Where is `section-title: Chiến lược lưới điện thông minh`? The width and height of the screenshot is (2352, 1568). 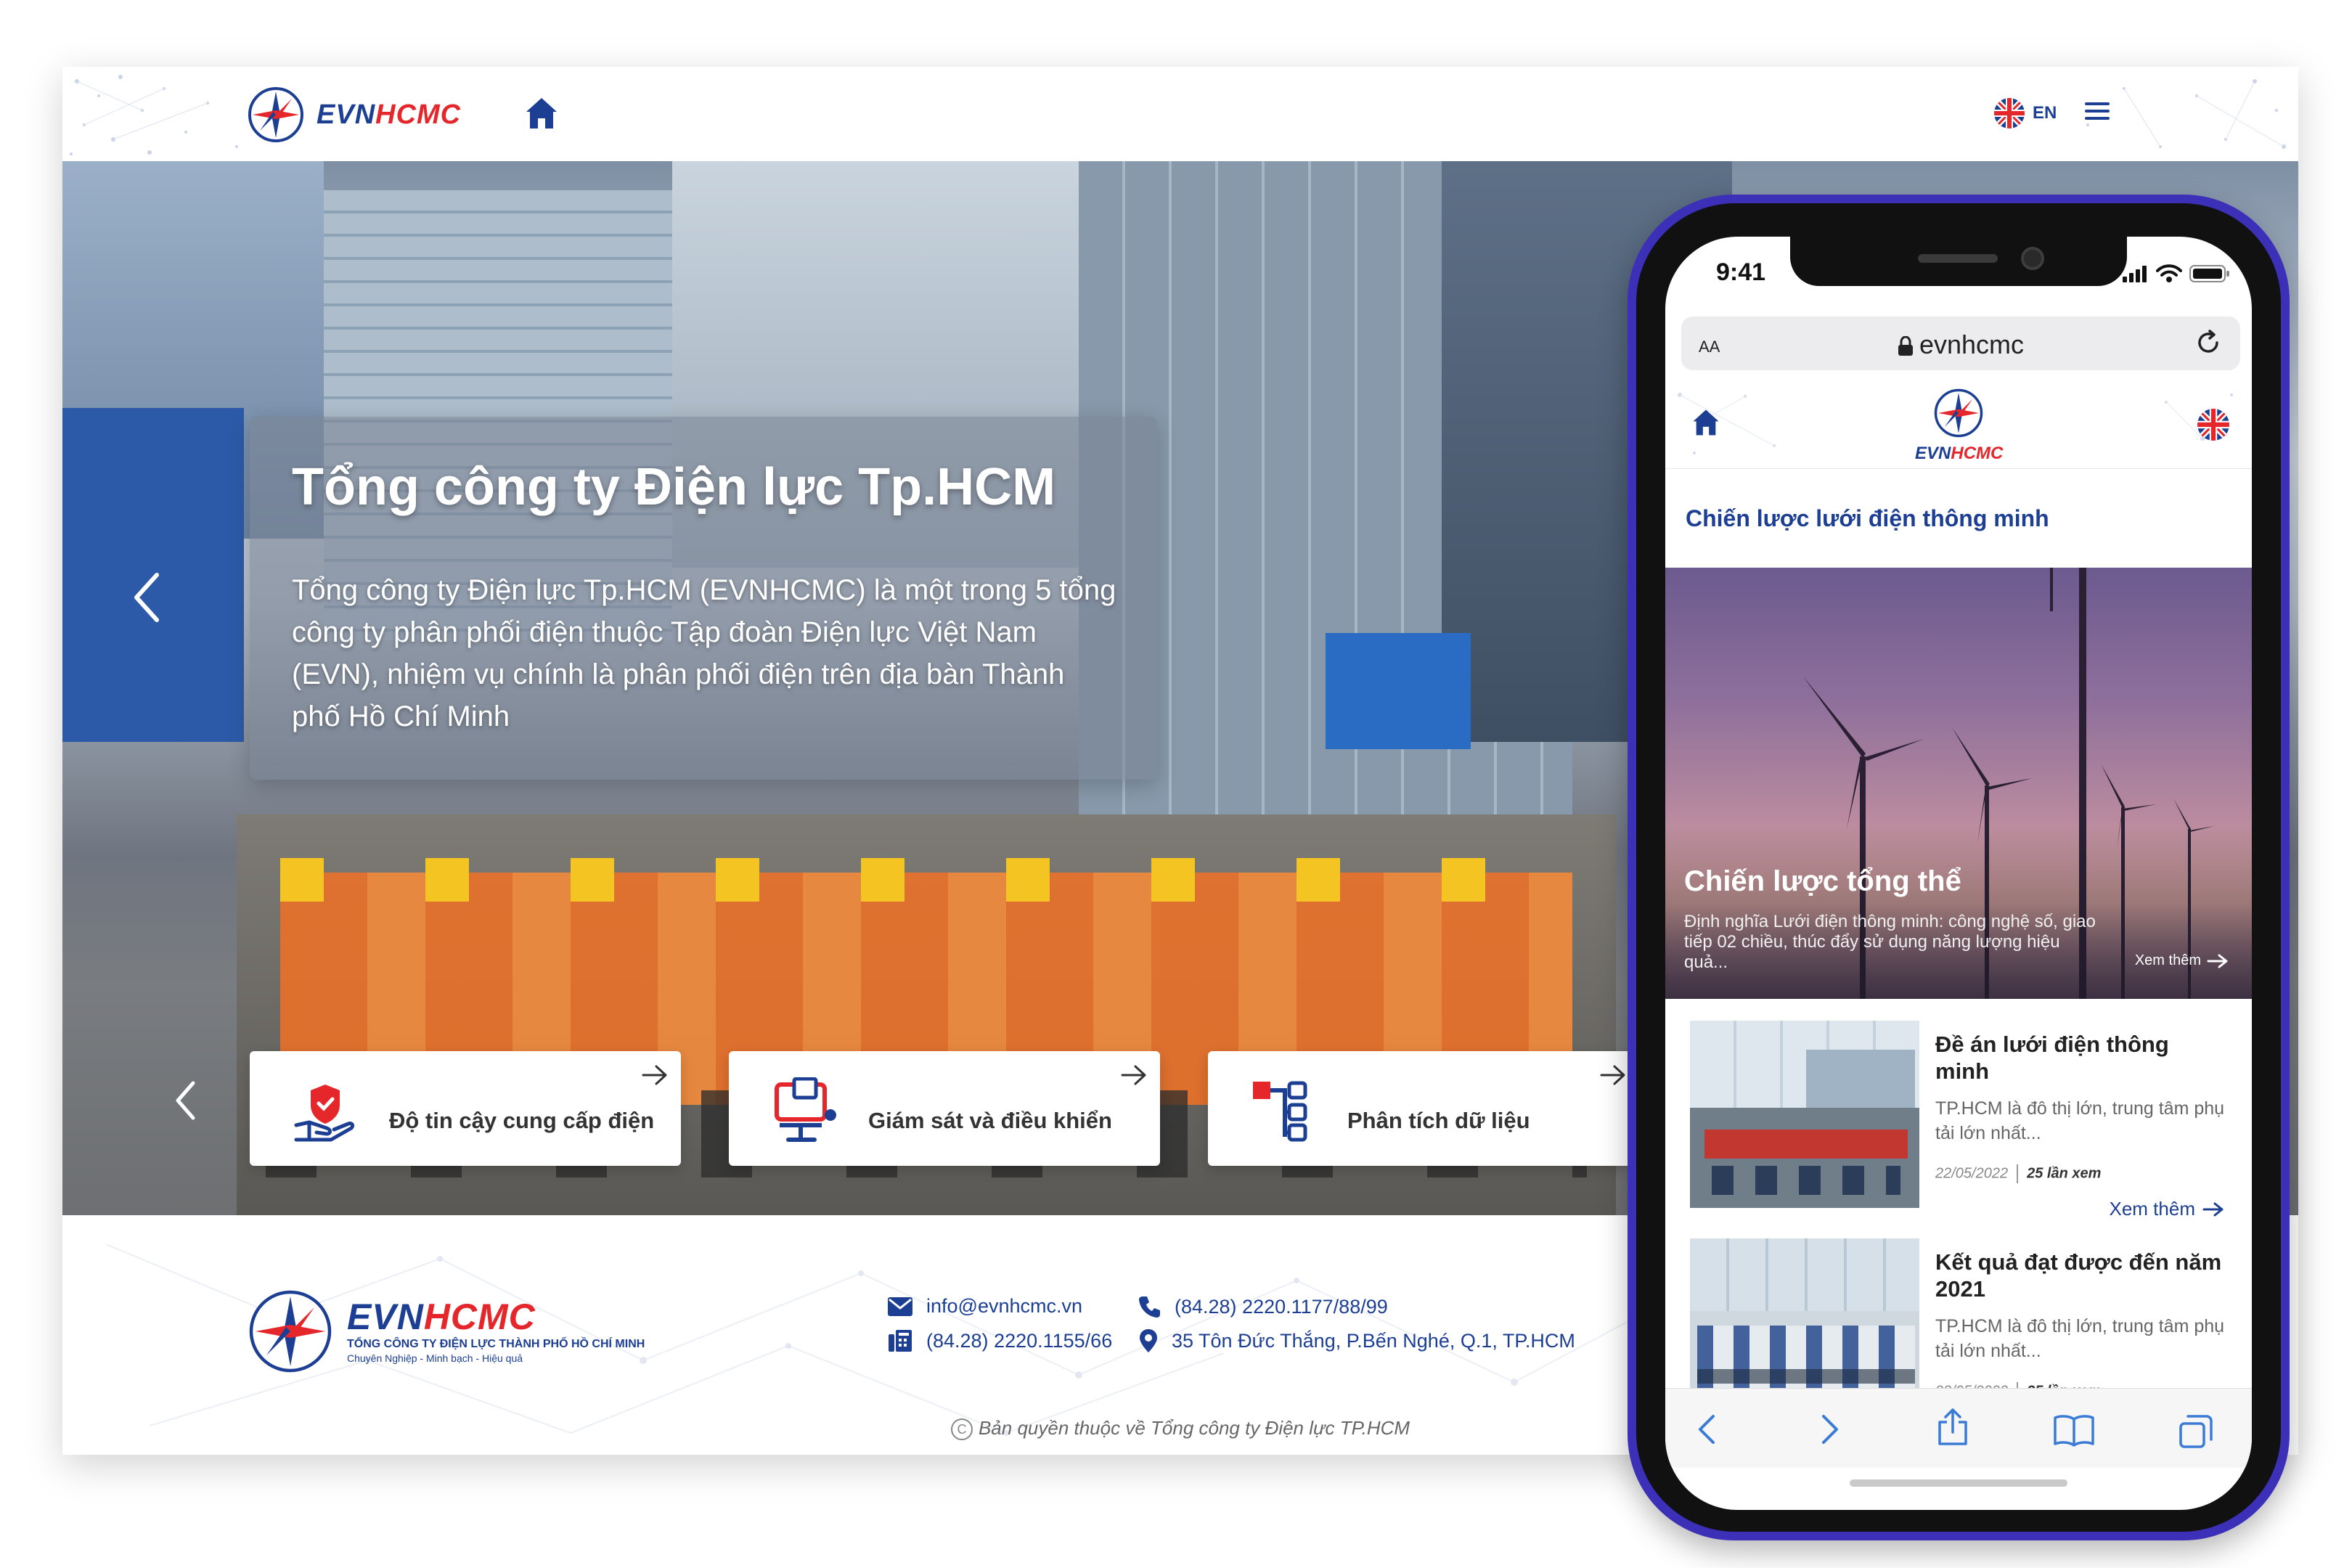
section-title: Chiến lược lưới điện thông minh is located at coordinates (1868, 518).